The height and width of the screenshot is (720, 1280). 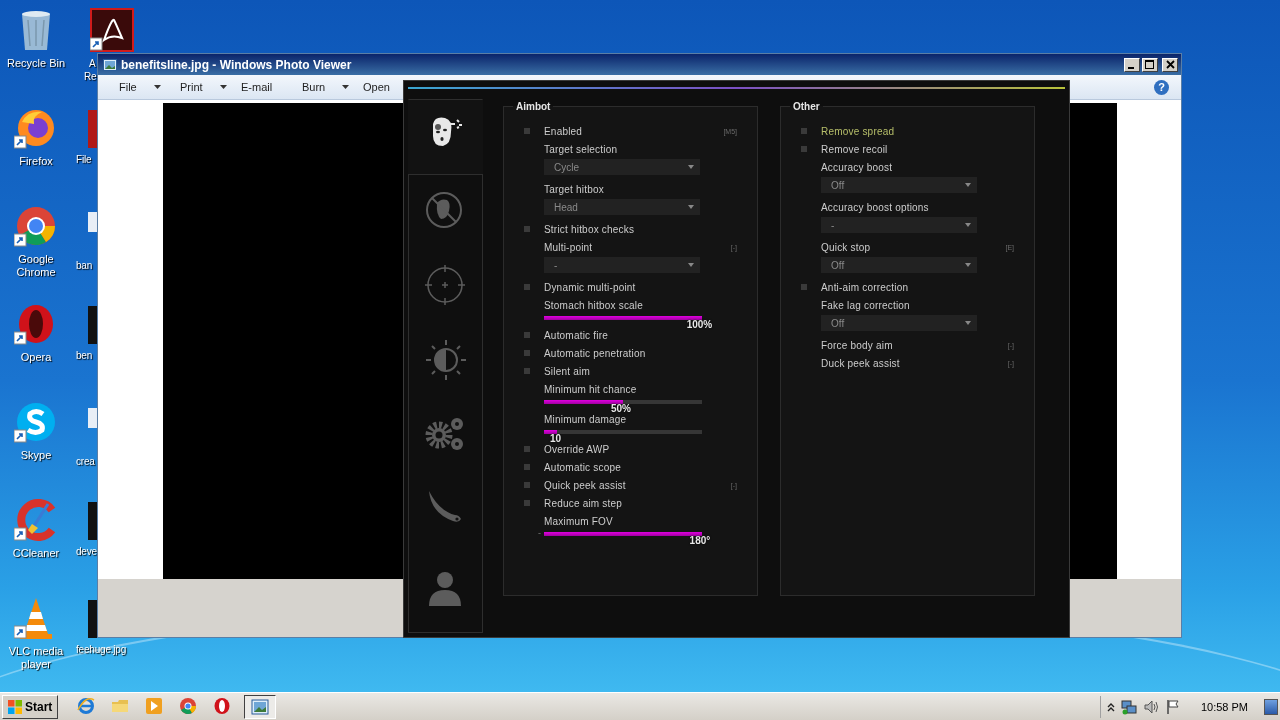 I want to click on option-label: Fake lag correction, so click(x=865, y=305).